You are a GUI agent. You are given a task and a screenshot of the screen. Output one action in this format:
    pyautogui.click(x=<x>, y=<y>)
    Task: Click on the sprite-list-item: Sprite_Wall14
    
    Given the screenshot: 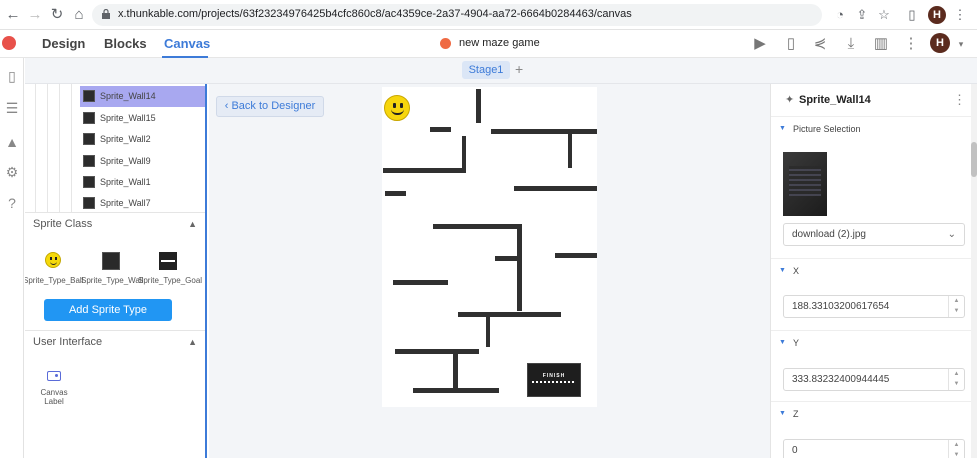 What is the action you would take?
    pyautogui.click(x=142, y=96)
    